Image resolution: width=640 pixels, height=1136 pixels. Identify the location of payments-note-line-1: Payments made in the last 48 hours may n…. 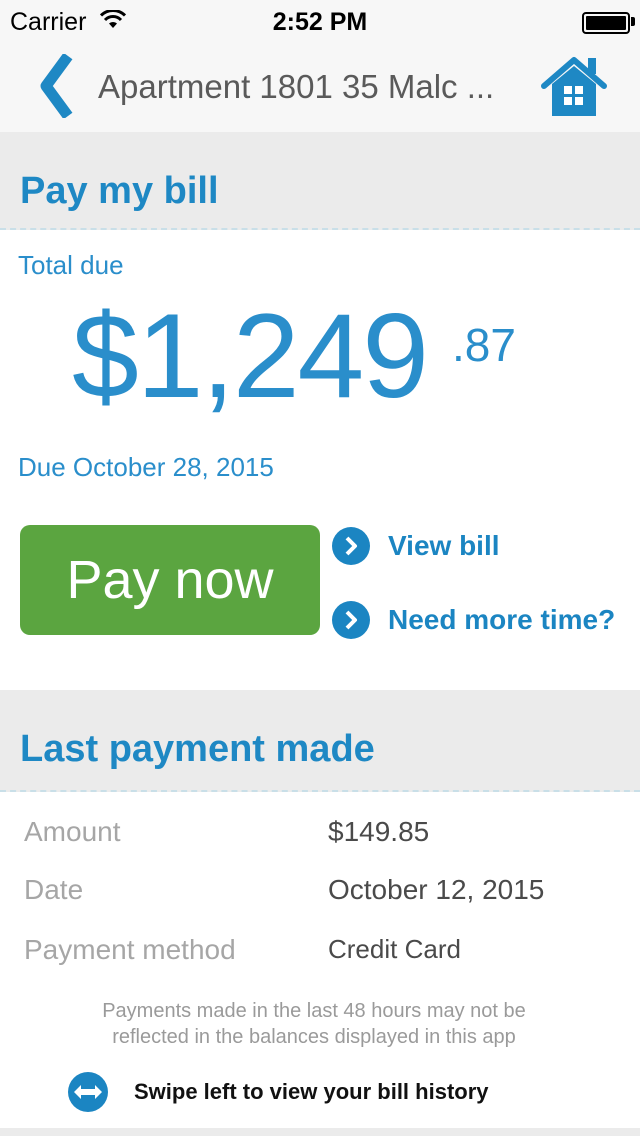
(314, 1011).